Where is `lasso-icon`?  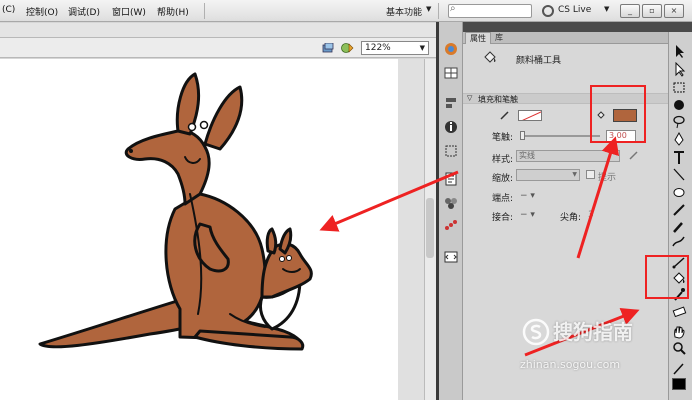
lasso-icon is located at coordinates (679, 121).